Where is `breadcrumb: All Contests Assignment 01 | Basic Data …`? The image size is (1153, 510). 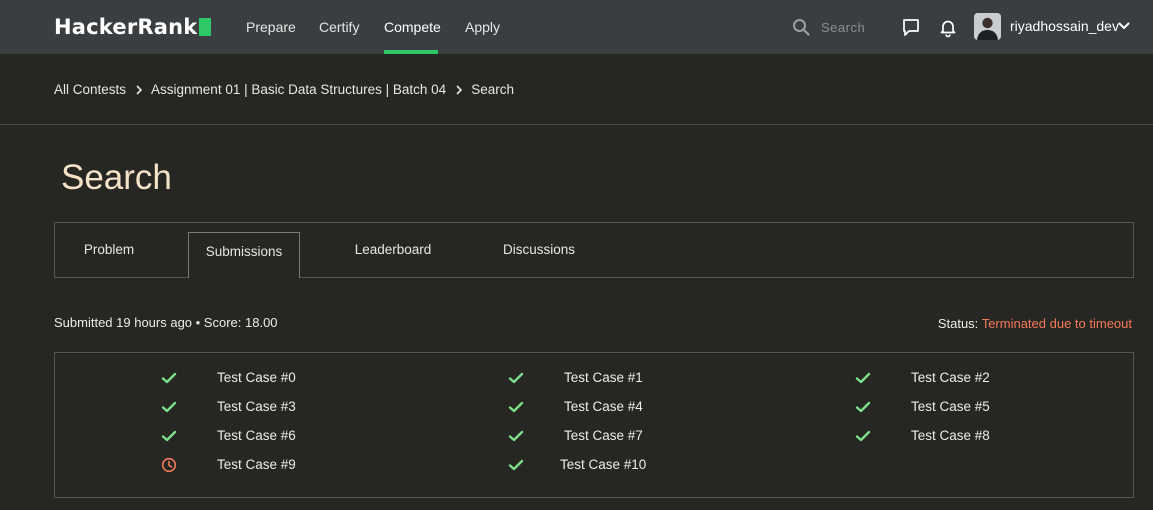 breadcrumb: All Contests Assignment 01 | Basic Data … is located at coordinates (284, 89).